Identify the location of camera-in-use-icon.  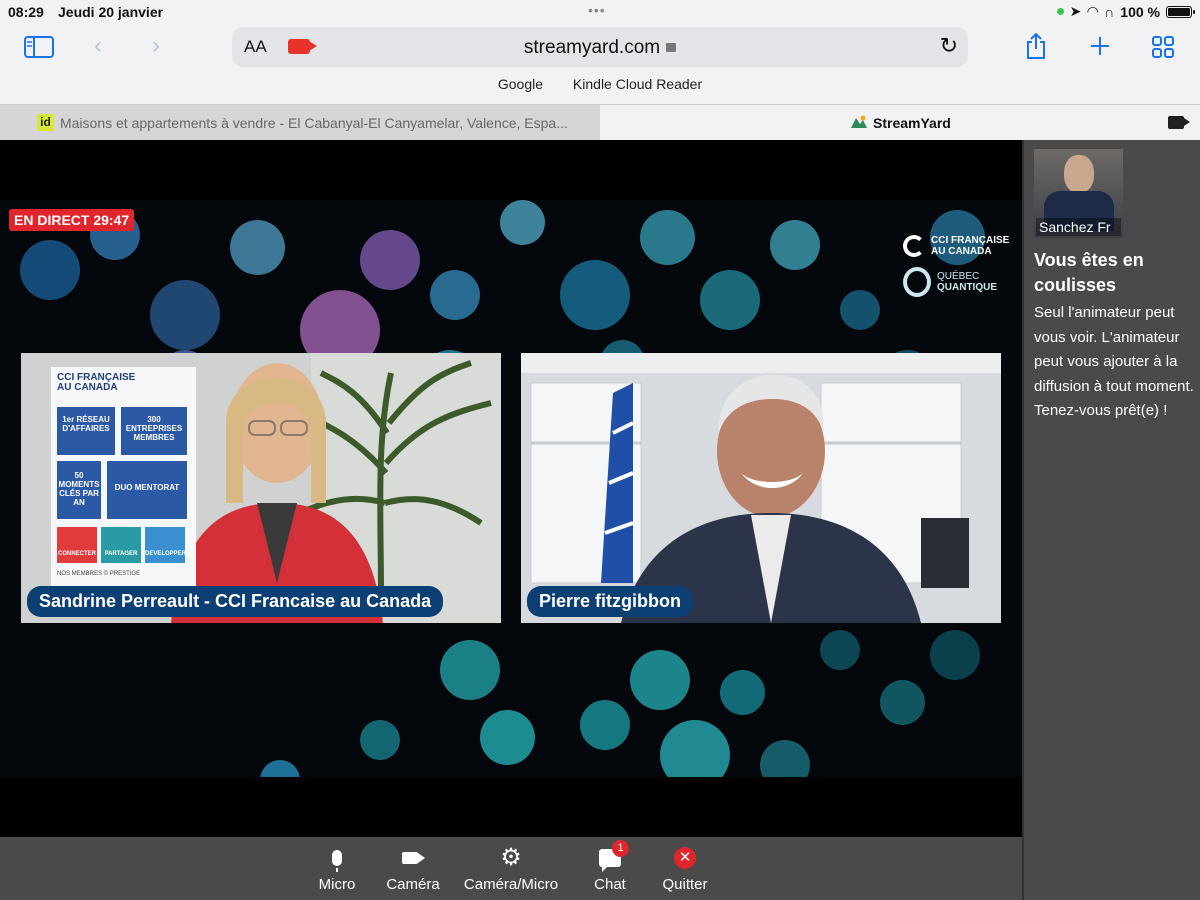
(1060, 11).